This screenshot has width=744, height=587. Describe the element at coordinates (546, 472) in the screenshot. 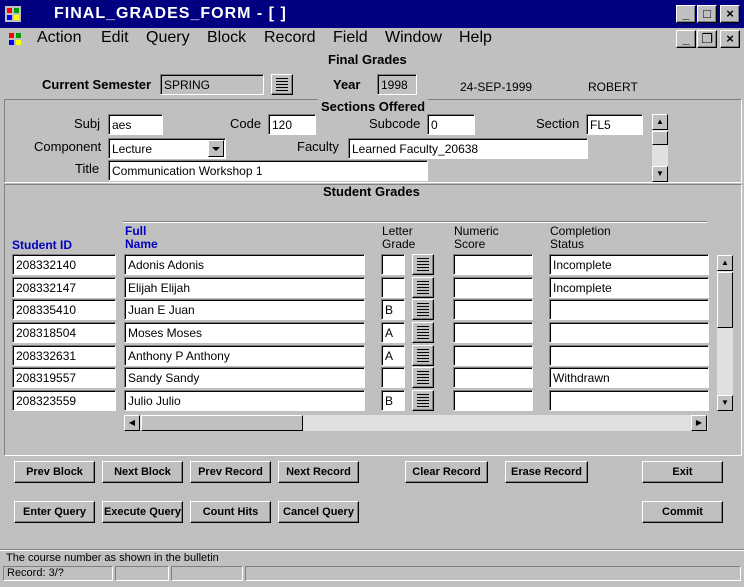

I see `erase-record-button: Erase Record` at that location.